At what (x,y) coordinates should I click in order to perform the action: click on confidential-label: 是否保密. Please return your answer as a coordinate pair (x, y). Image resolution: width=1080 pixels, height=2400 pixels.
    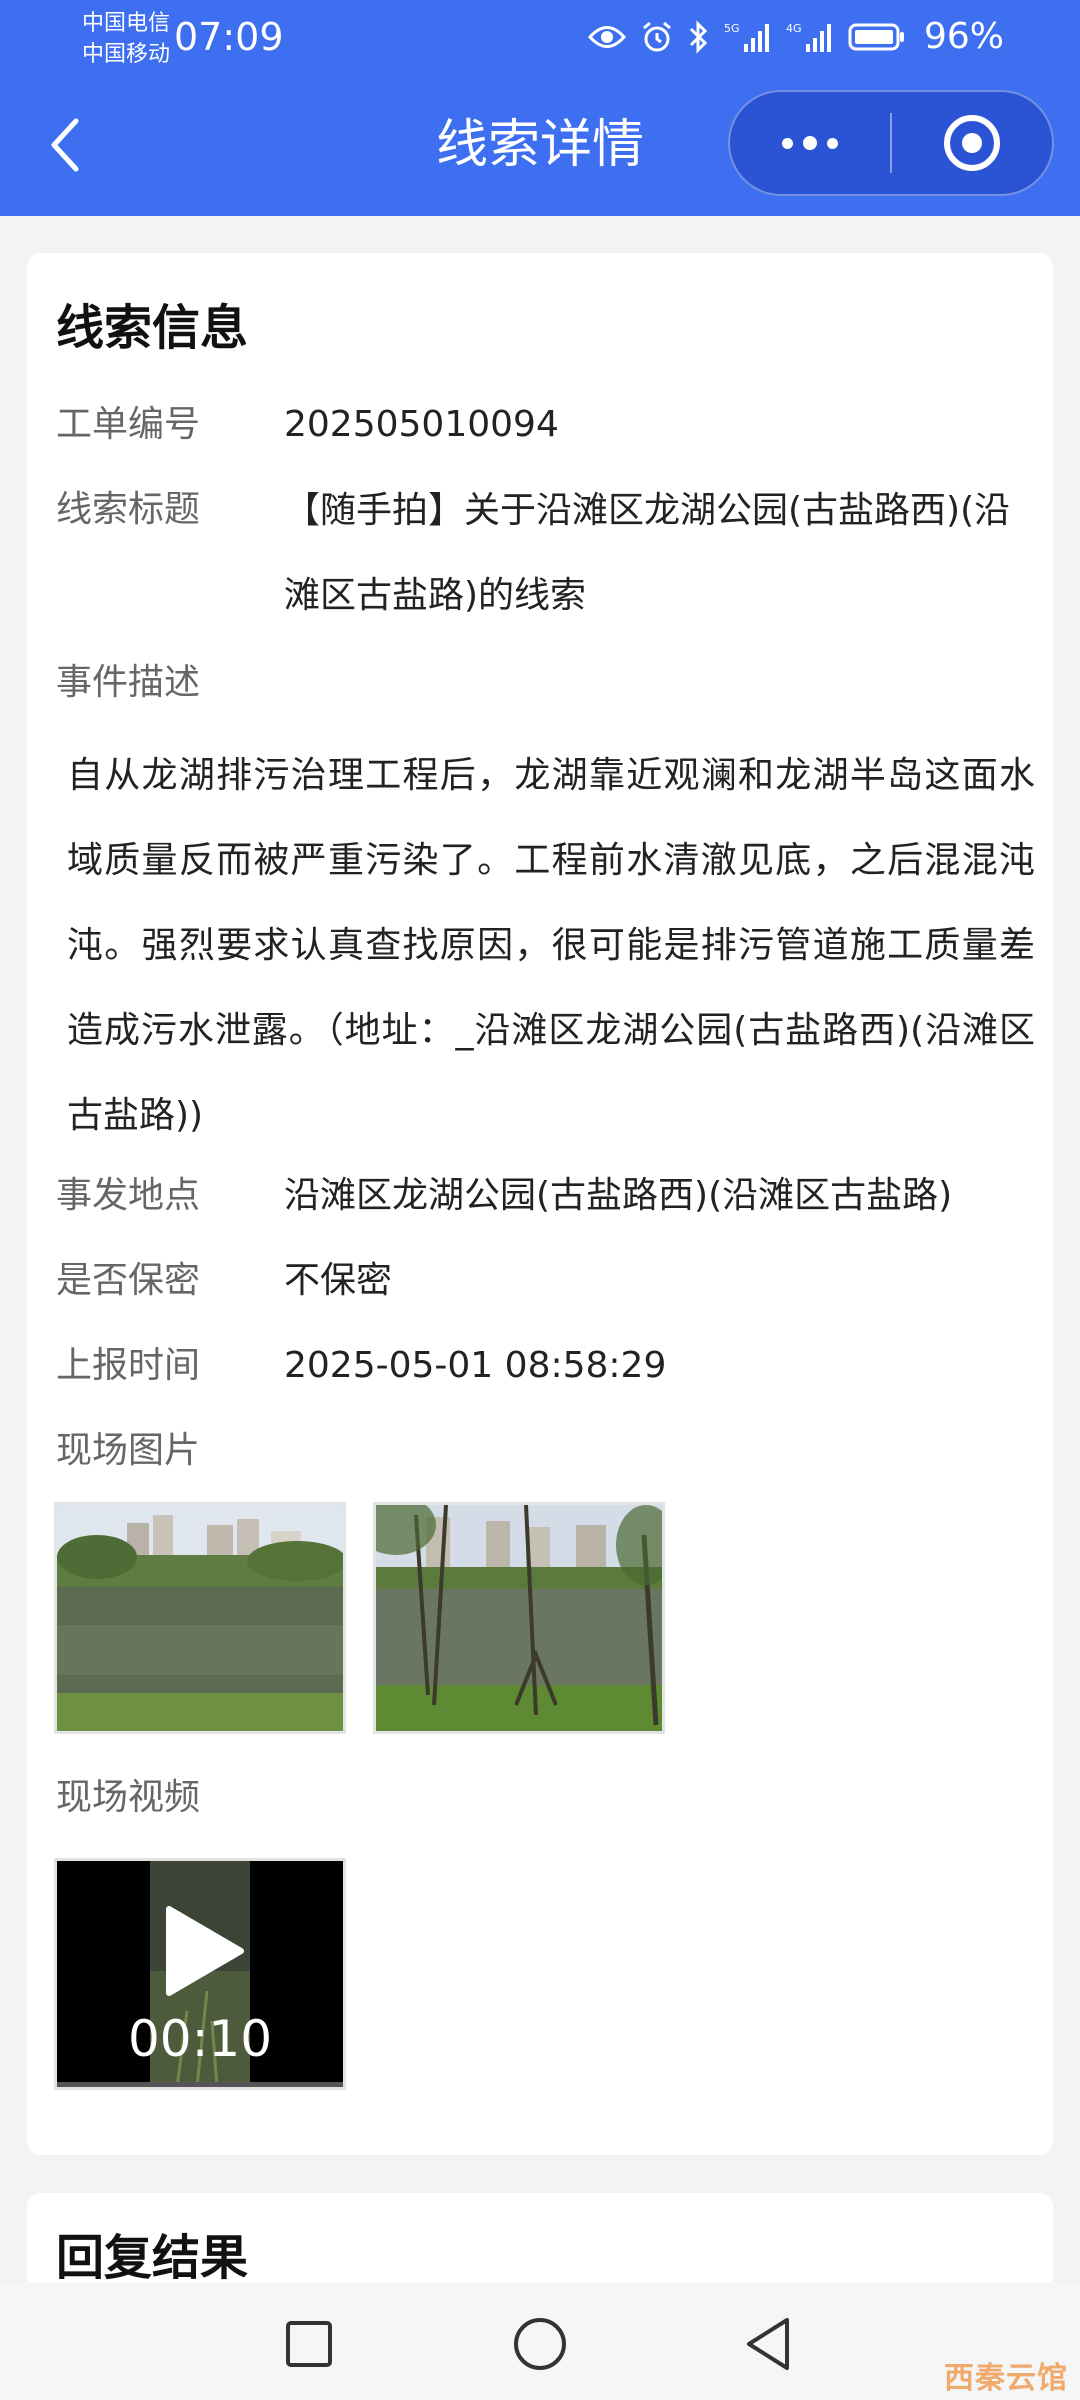
    Looking at the image, I should click on (128, 1280).